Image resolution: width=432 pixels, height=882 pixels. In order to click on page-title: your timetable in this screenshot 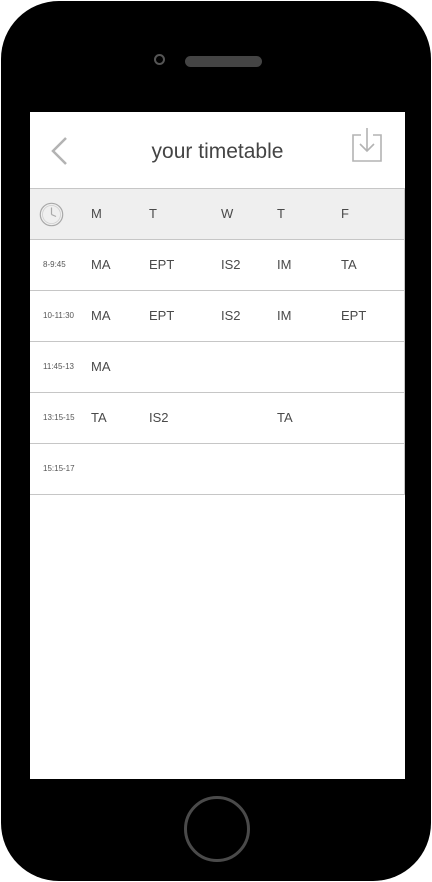, I will do `click(217, 151)`.